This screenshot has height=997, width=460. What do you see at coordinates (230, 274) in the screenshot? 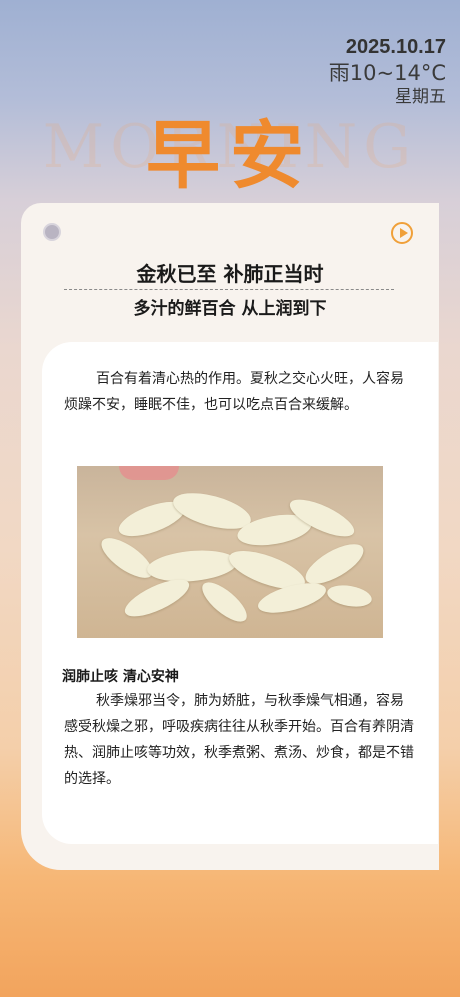
I see `headline: 金秋已至 补肺正当时` at bounding box center [230, 274].